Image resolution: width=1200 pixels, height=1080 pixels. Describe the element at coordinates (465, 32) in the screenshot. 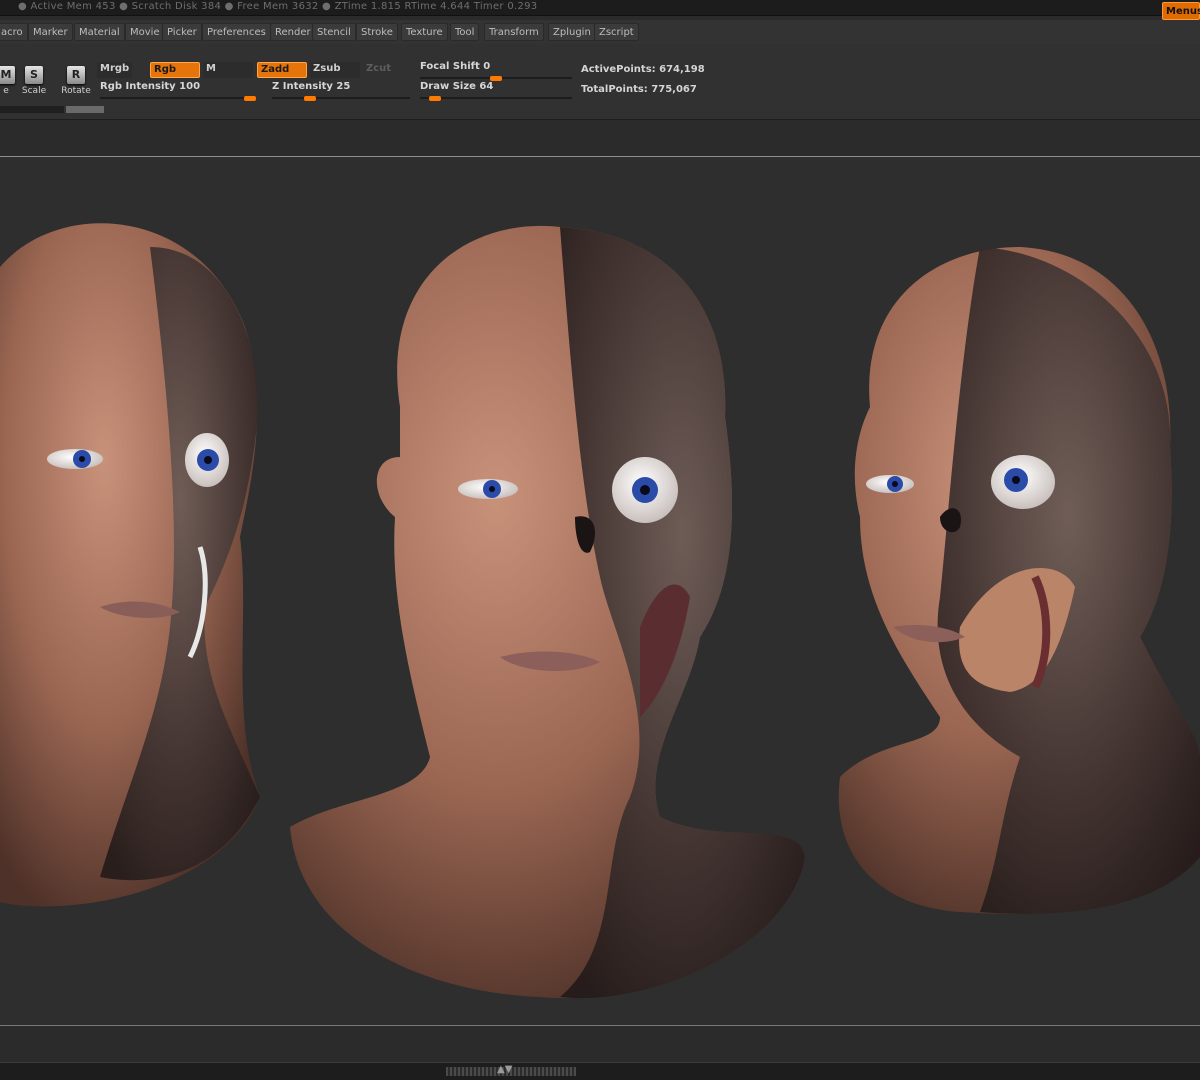

I see `menu-tool: Tool` at that location.